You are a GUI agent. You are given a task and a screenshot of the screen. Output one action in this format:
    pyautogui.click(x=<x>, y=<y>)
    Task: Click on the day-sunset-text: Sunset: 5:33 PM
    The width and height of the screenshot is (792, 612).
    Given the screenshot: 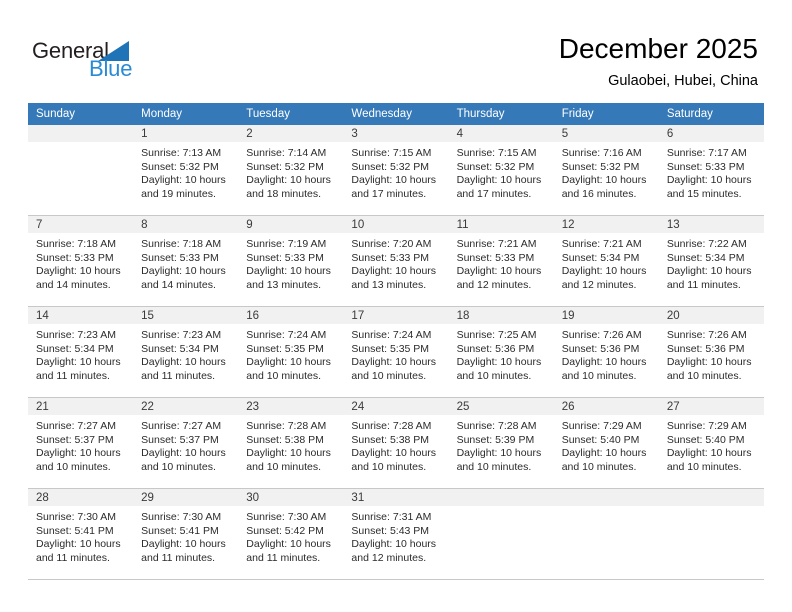 What is the action you would take?
    pyautogui.click(x=390, y=257)
    